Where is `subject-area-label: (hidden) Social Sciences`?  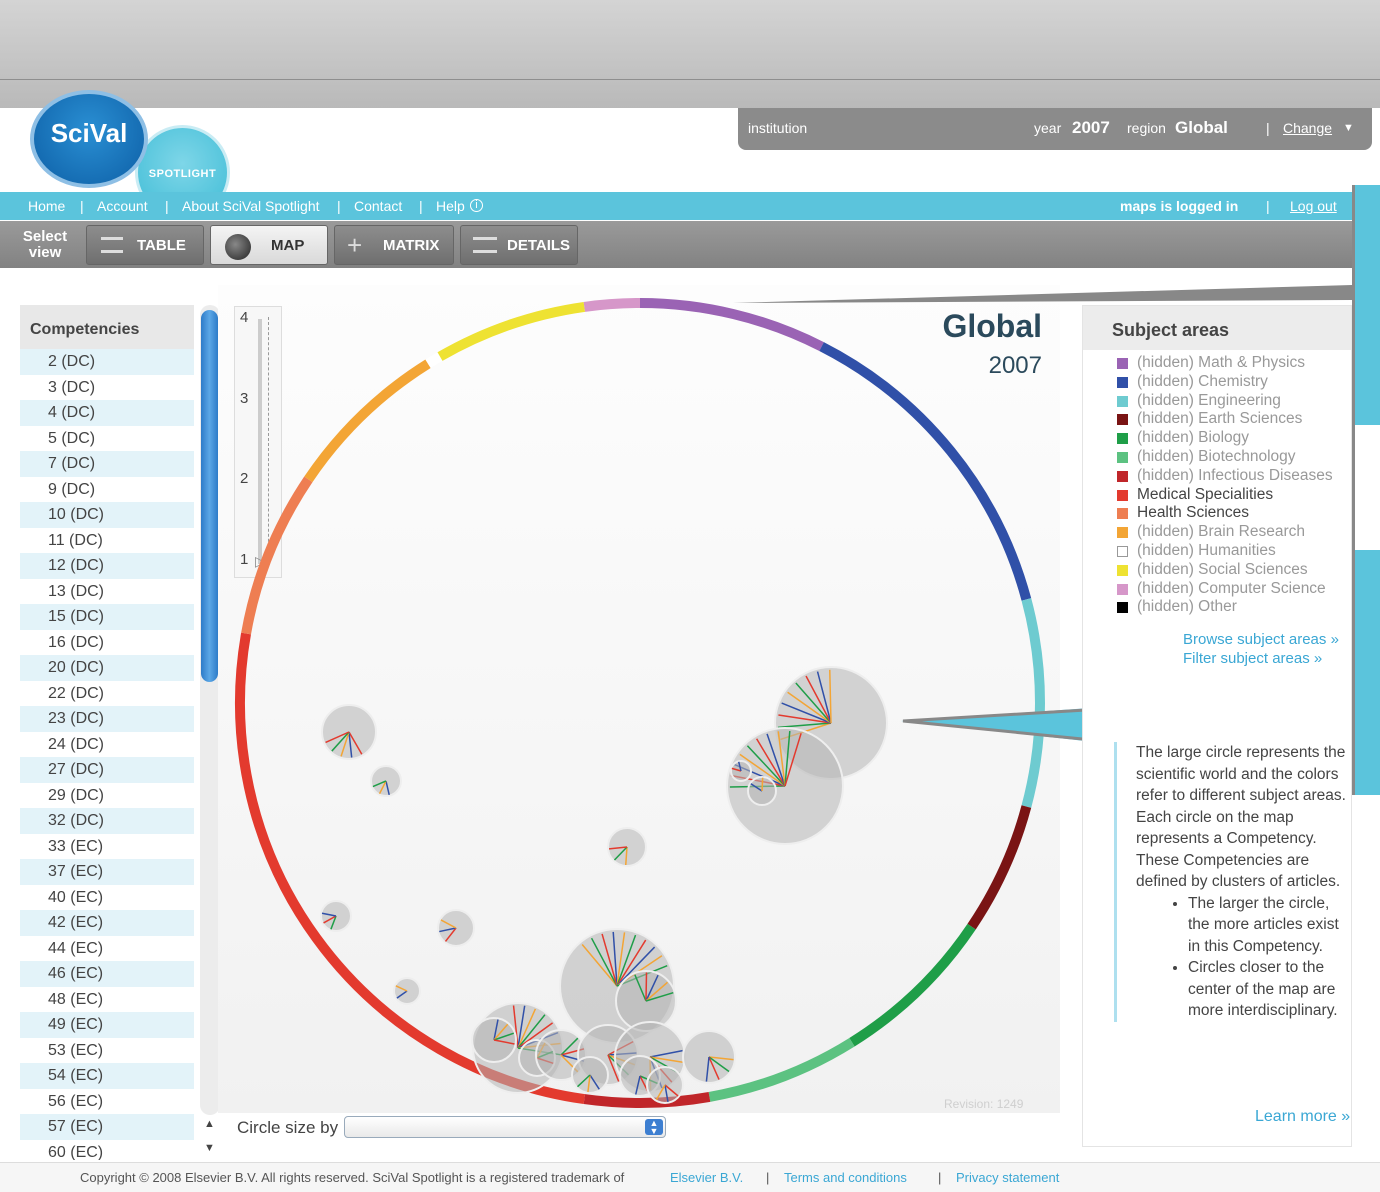
subject-area-label: (hidden) Social Sciences is located at coordinates (1222, 570).